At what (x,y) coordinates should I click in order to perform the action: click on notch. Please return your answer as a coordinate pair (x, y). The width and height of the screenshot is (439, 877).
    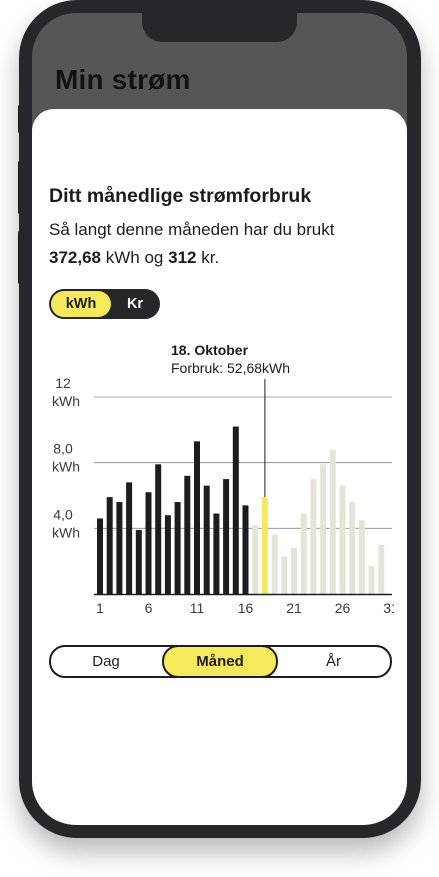
    Looking at the image, I should click on (219, 27).